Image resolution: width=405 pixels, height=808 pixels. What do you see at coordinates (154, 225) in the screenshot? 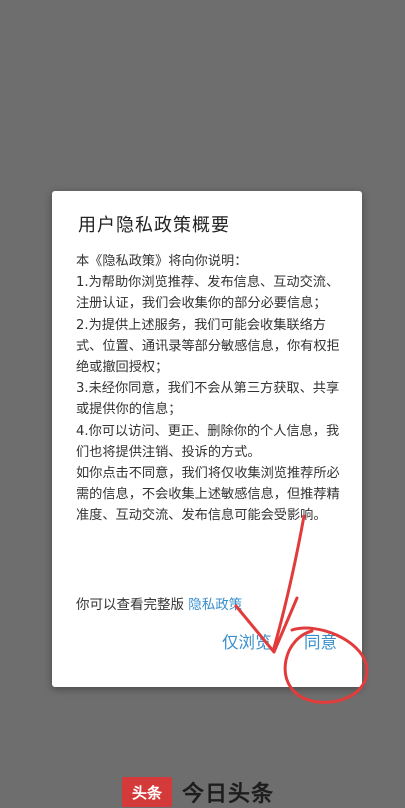
I see `dialog-title: 用户隐私政策概要` at bounding box center [154, 225].